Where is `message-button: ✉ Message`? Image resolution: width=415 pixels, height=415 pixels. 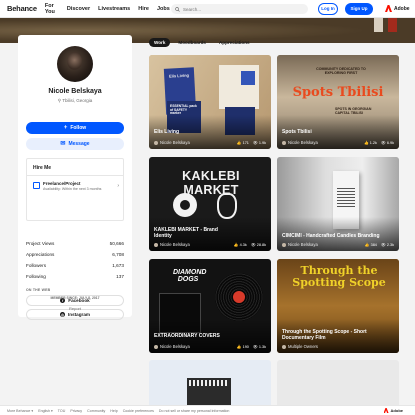 message-button: ✉ Message is located at coordinates (75, 144).